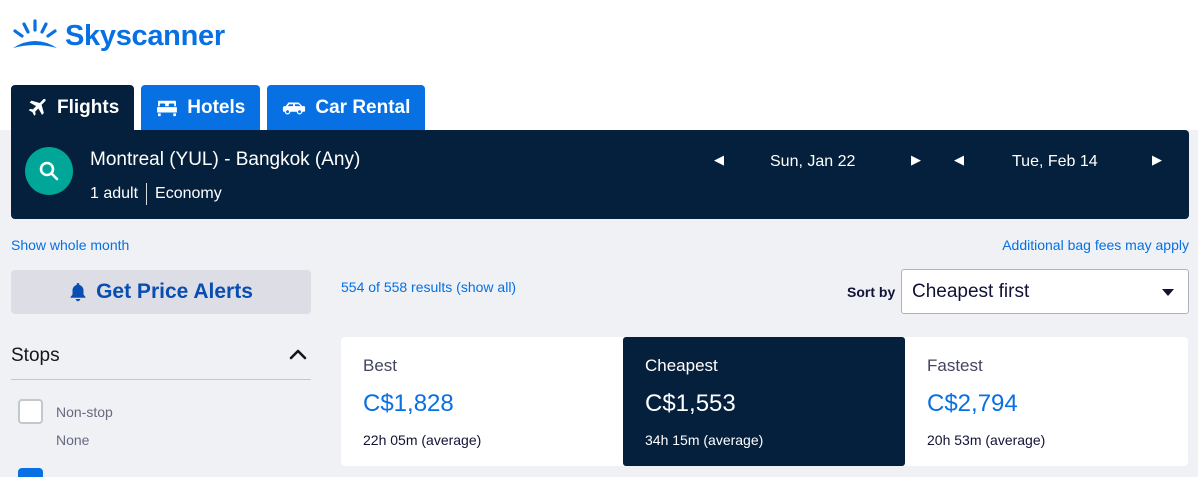  I want to click on tab-hotels-label: Hotels, so click(216, 107).